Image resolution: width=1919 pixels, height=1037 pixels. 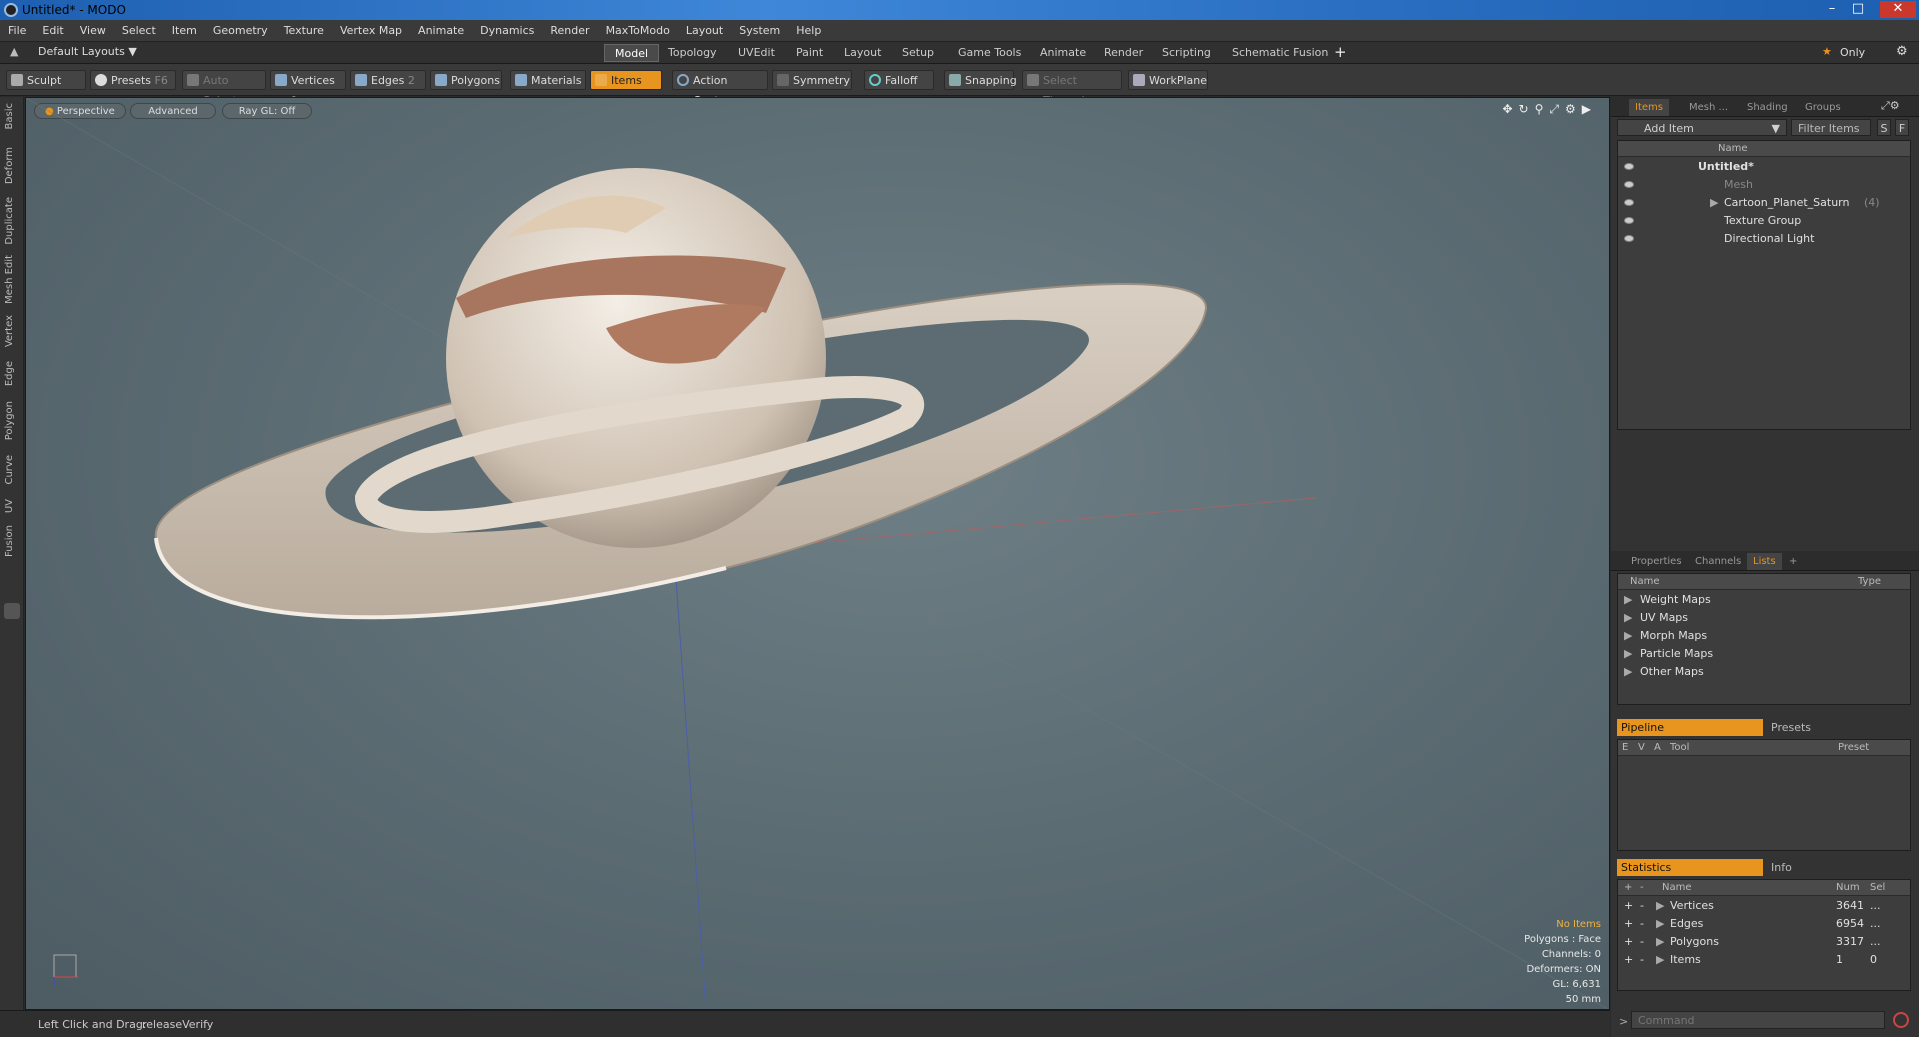 What do you see at coordinates (1764, 561) in the screenshot?
I see `tab-lists: Lists` at bounding box center [1764, 561].